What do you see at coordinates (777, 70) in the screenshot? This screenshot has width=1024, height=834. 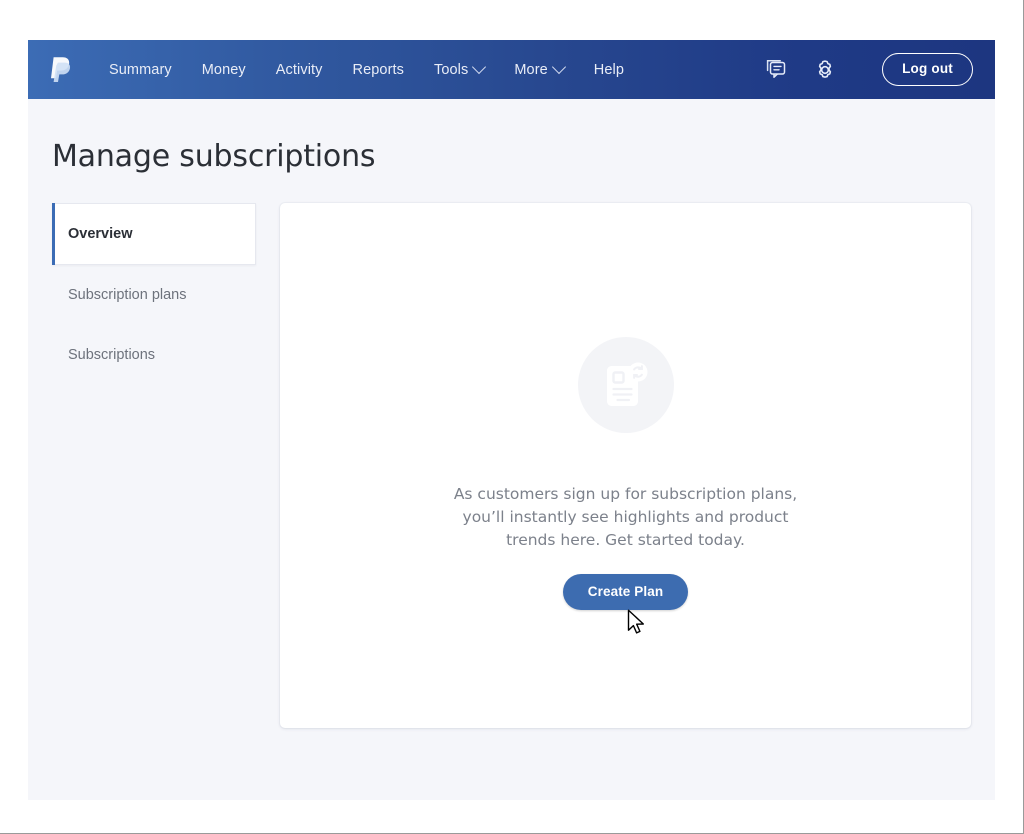 I see `message-icon` at bounding box center [777, 70].